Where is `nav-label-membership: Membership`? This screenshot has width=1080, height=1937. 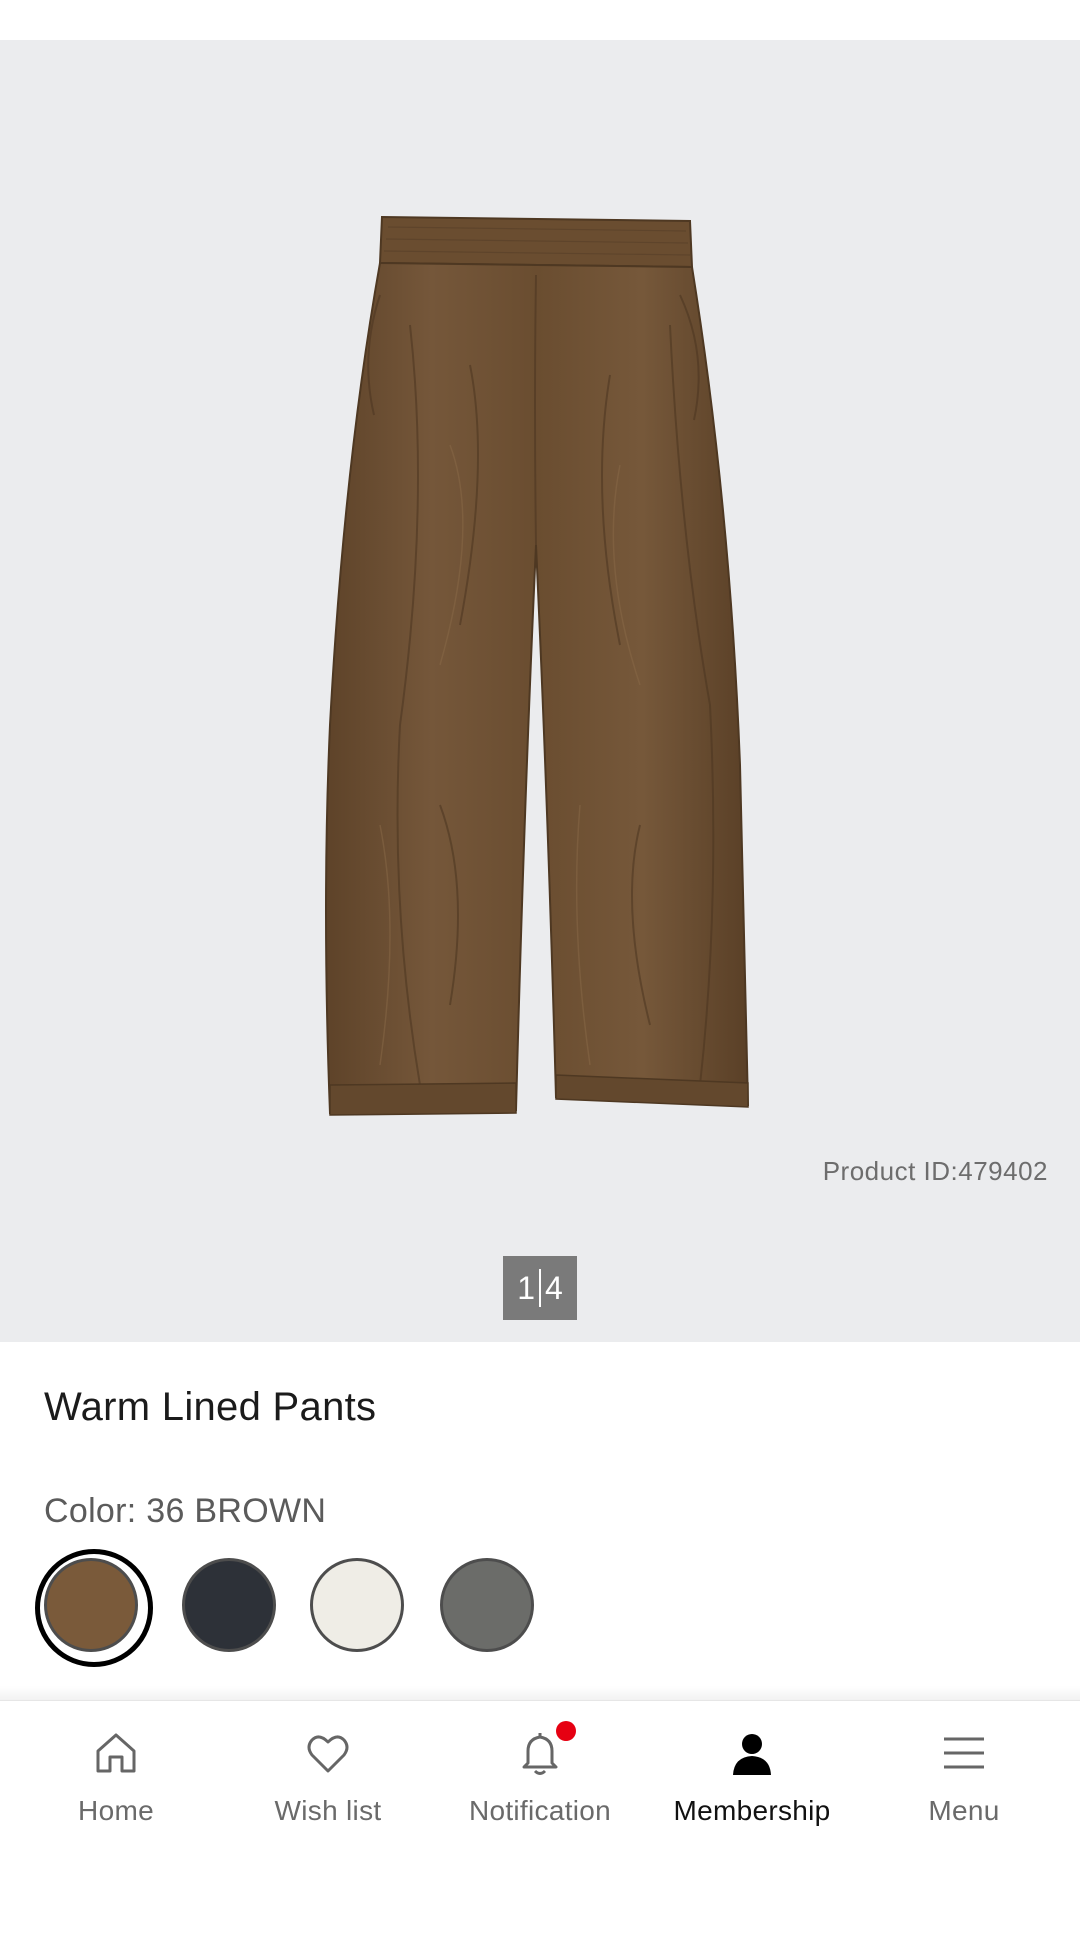
nav-label-membership: Membership is located at coordinates (752, 1810).